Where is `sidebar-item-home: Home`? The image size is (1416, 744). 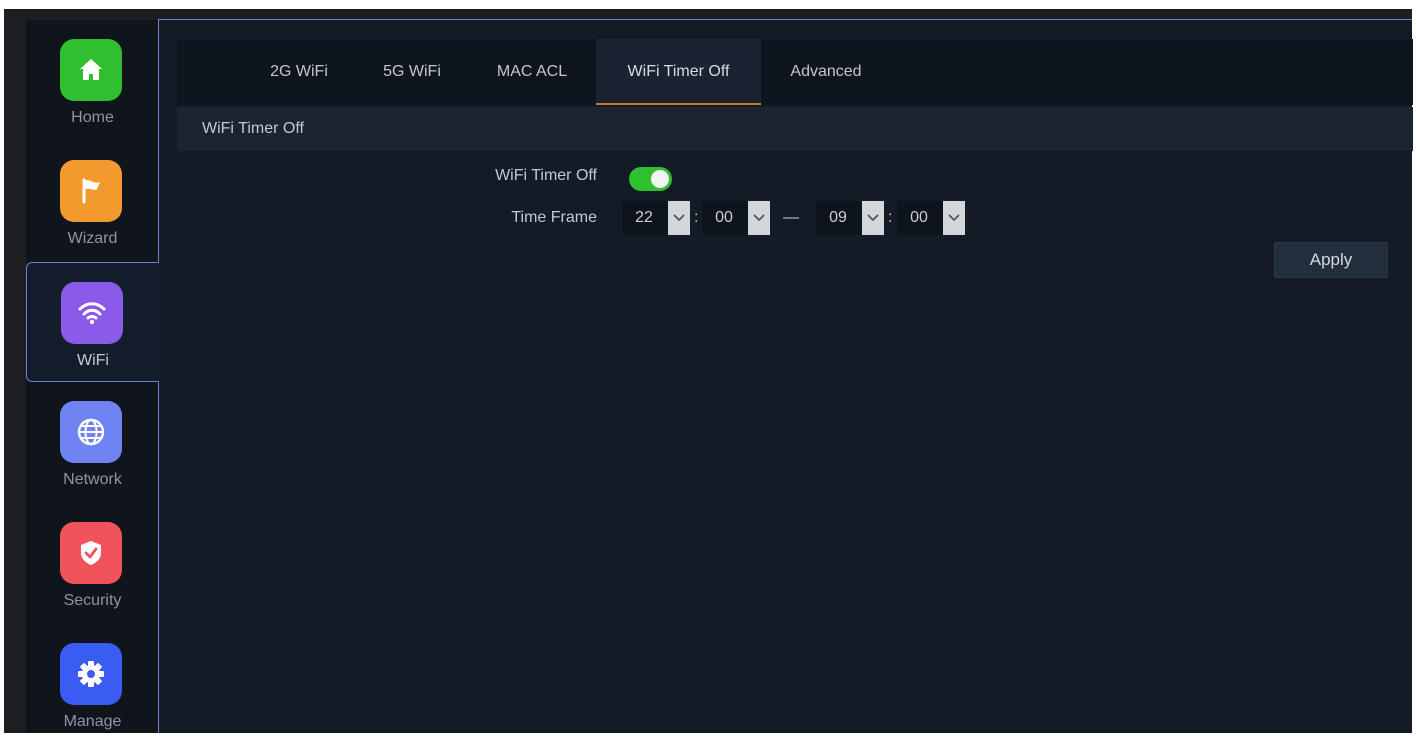 sidebar-item-home: Home is located at coordinates (92, 80).